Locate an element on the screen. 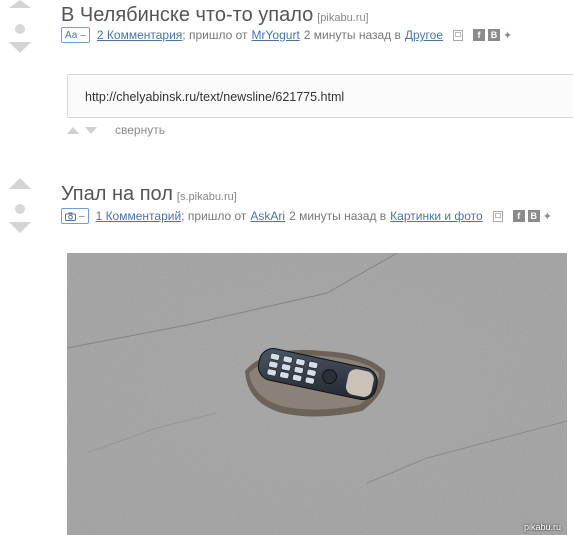  category-link: Картинки и фото is located at coordinates (436, 216).